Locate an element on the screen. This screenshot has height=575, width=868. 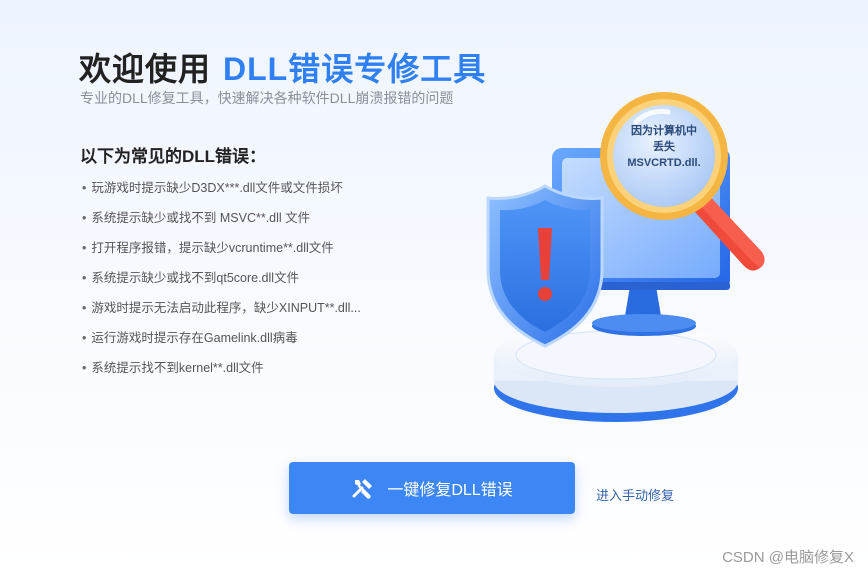
lens-text-line1: 因为计算机中 is located at coordinates (664, 130).